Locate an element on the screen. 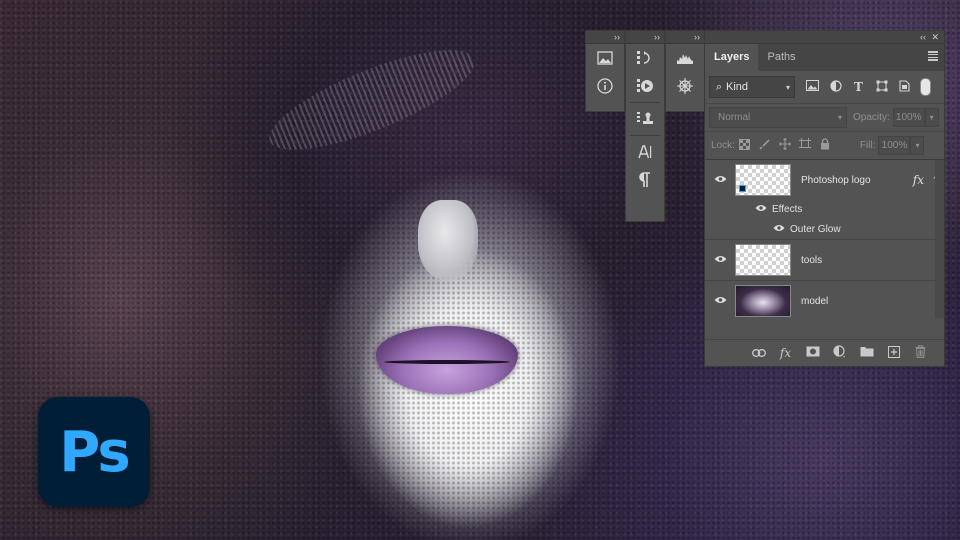 The image size is (960, 540). layers-scrollbar is located at coordinates (939, 239).